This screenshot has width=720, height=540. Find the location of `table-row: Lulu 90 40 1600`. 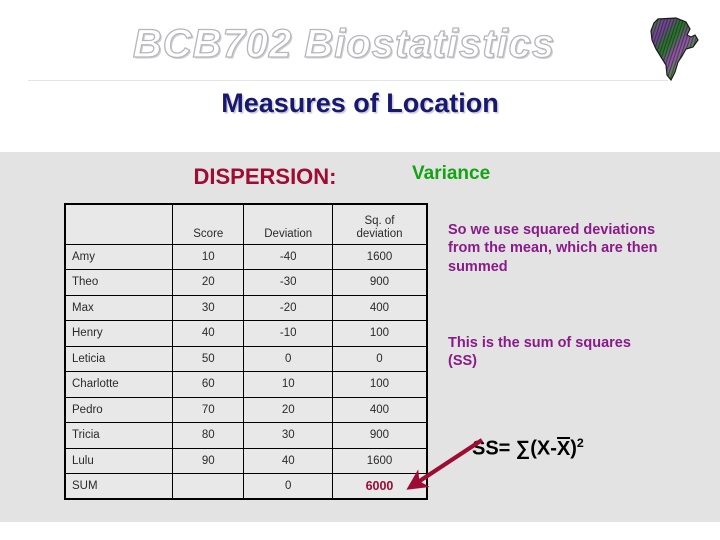

table-row: Lulu 90 40 1600 is located at coordinates (246, 460).